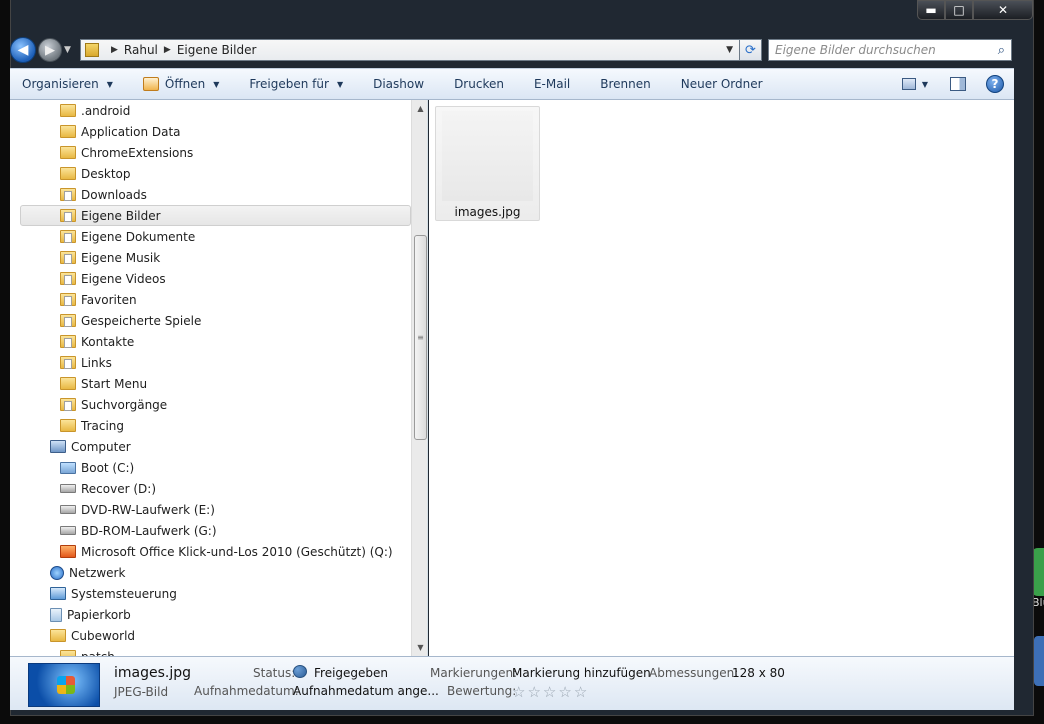 The image size is (1044, 724). What do you see at coordinates (210, 362) in the screenshot?
I see `tree-item: Links` at bounding box center [210, 362].